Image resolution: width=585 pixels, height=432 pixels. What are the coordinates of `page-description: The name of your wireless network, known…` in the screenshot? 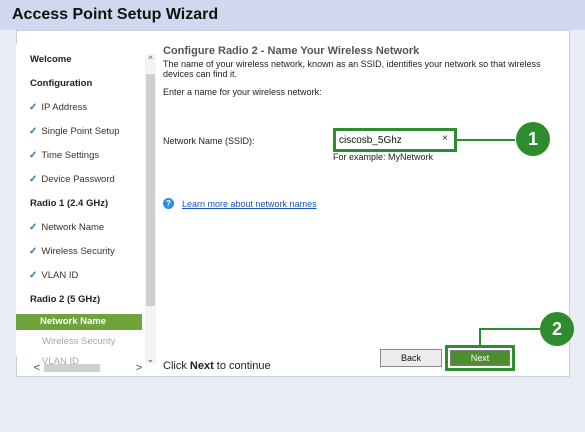 It's located at (352, 69).